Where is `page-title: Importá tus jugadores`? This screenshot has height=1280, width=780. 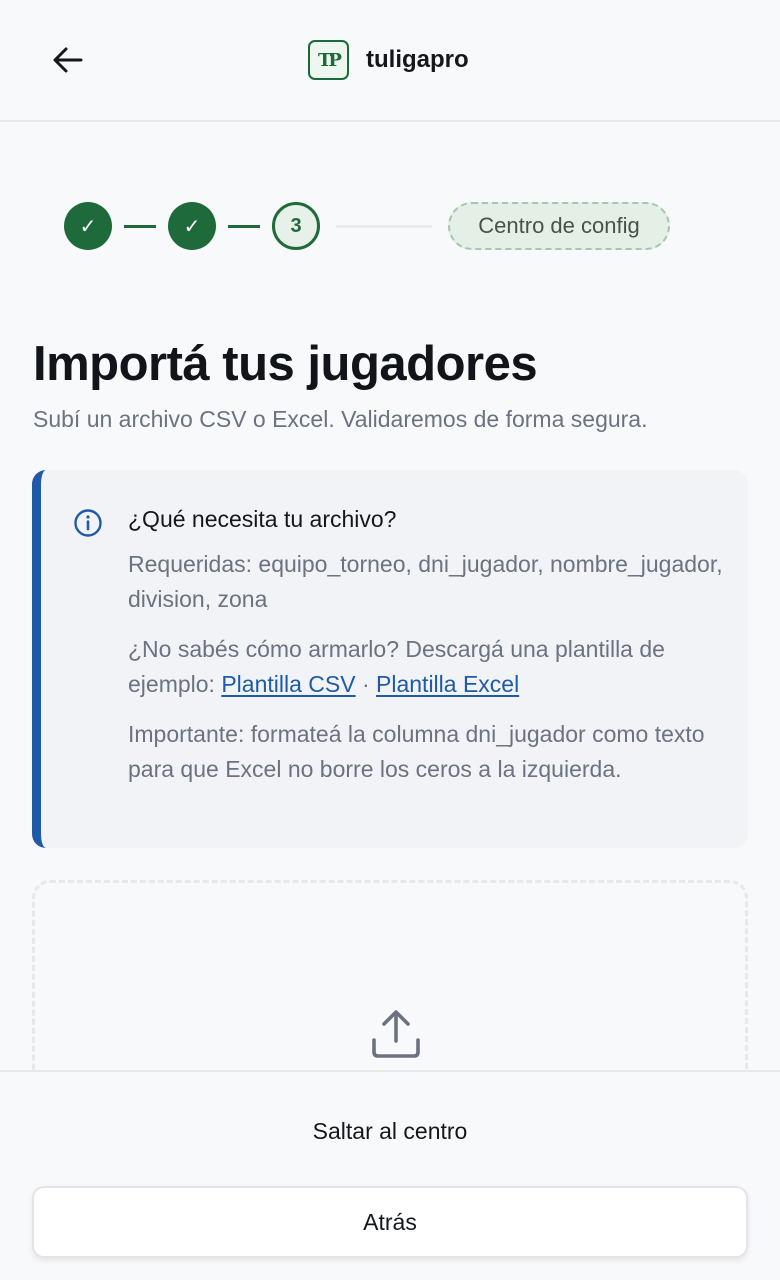
page-title: Importá tus jugadores is located at coordinates (285, 364).